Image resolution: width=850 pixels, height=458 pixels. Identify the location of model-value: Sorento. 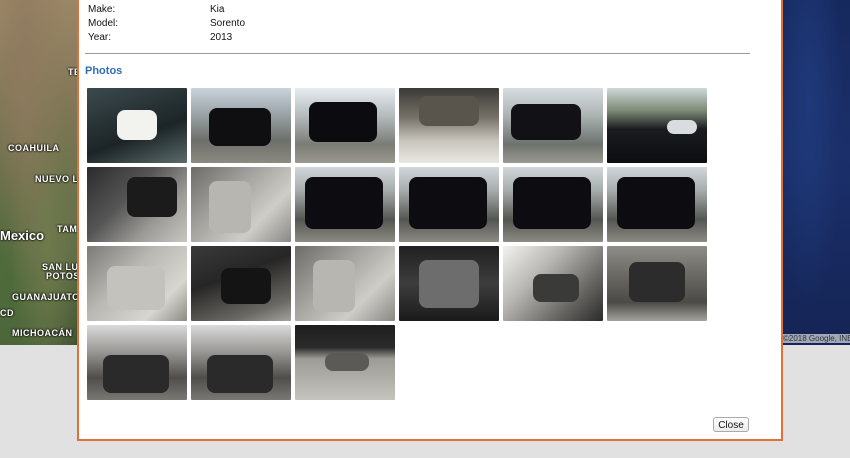
(228, 23).